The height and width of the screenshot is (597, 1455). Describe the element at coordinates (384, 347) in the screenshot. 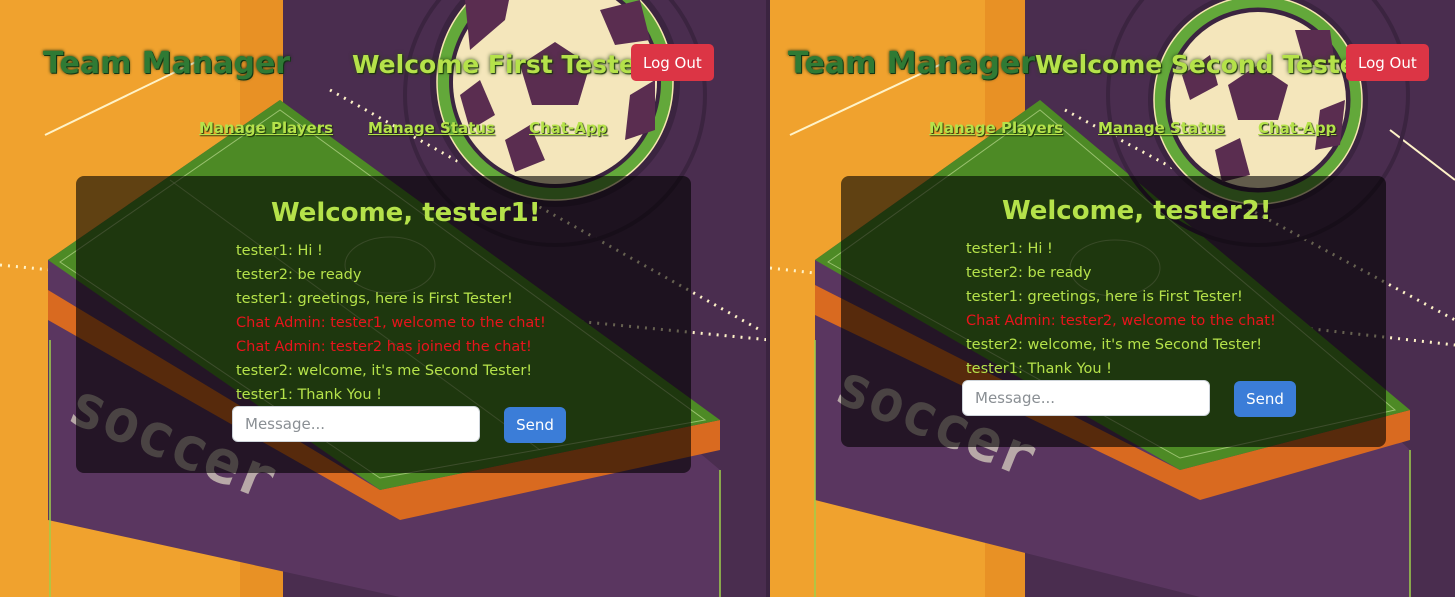

I see `admin-message: Chat Admin: tester2 has joined the chat!` at that location.